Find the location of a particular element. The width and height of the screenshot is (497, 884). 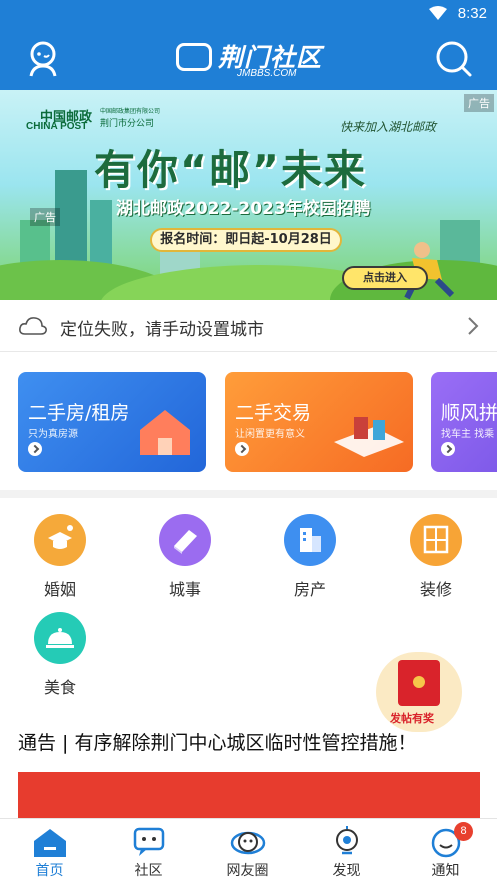

card-title: 二手交易 is located at coordinates (273, 413).